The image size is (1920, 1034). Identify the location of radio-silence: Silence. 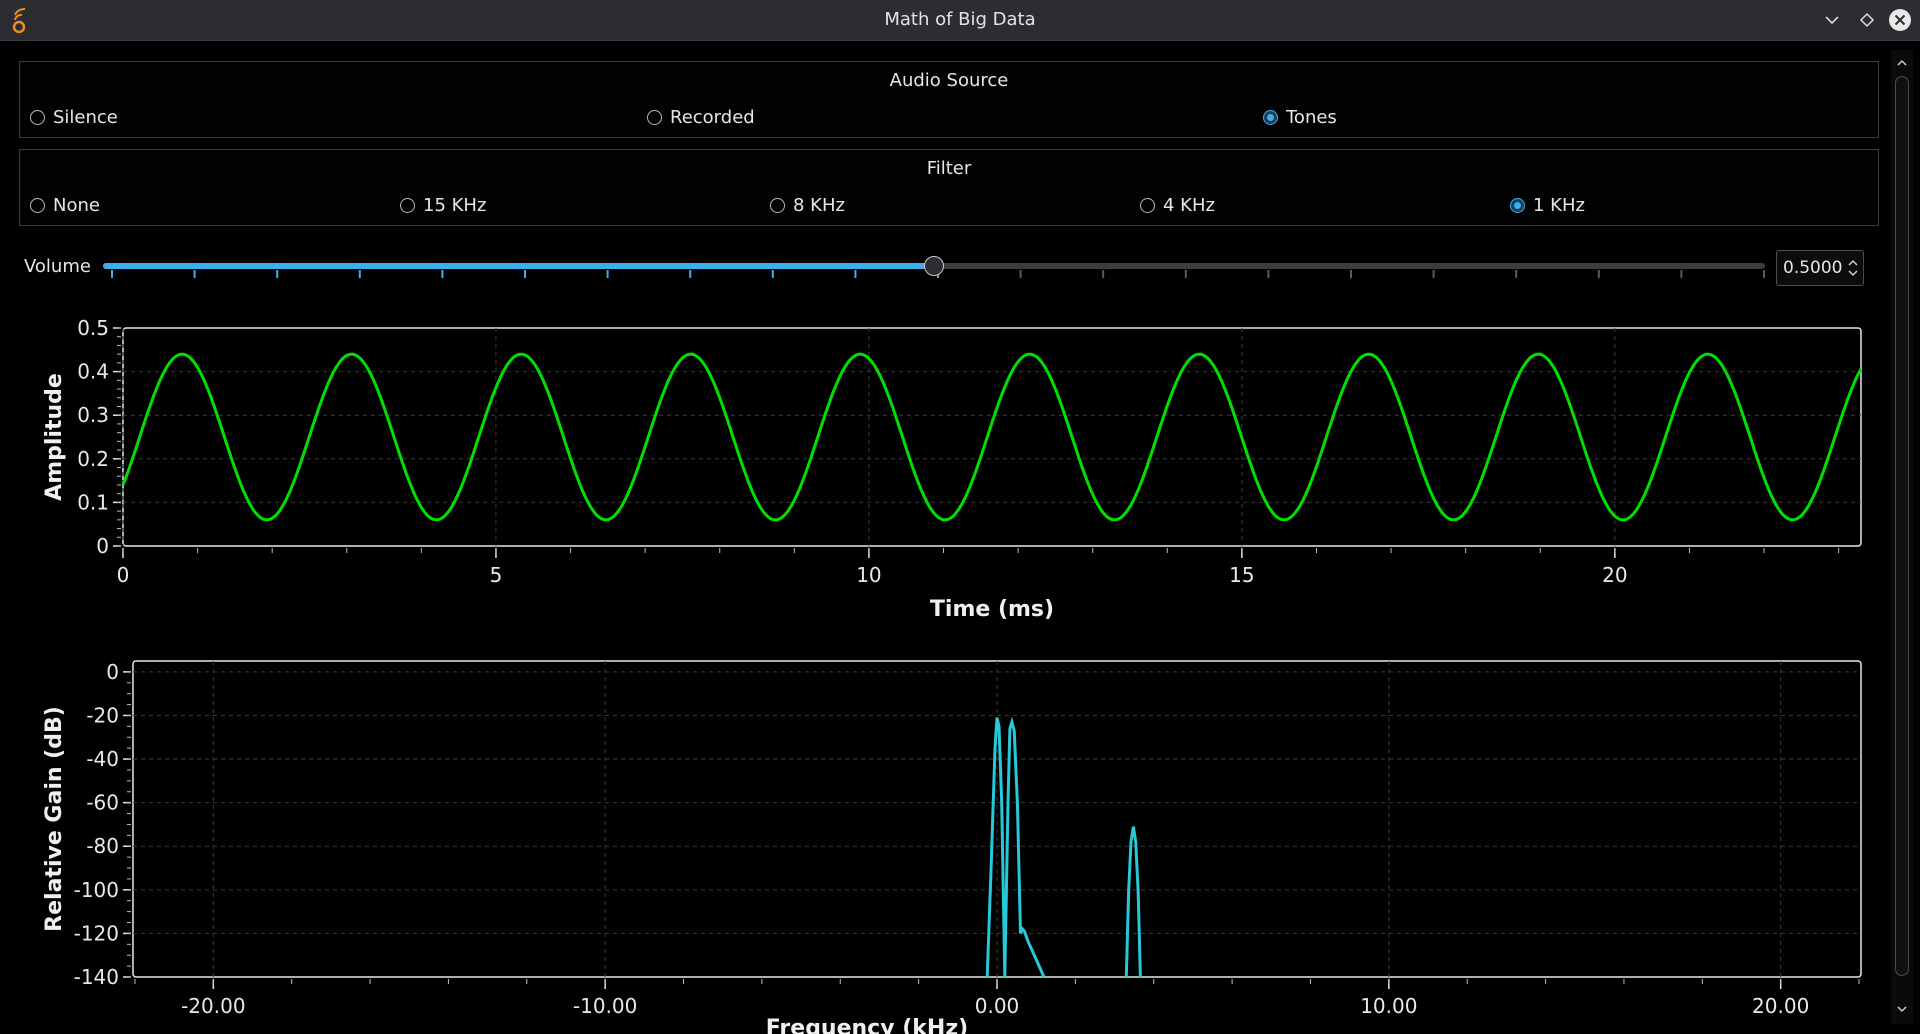
(74, 117).